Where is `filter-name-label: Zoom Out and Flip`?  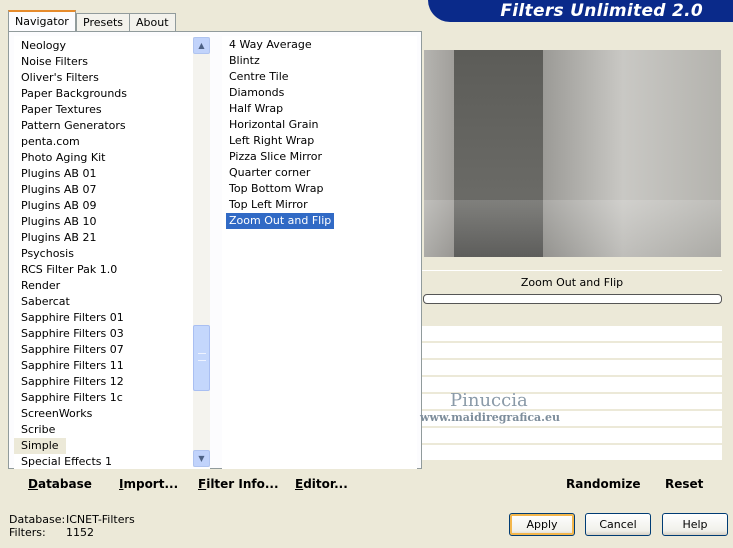 filter-name-label: Zoom Out and Flip is located at coordinates (572, 281).